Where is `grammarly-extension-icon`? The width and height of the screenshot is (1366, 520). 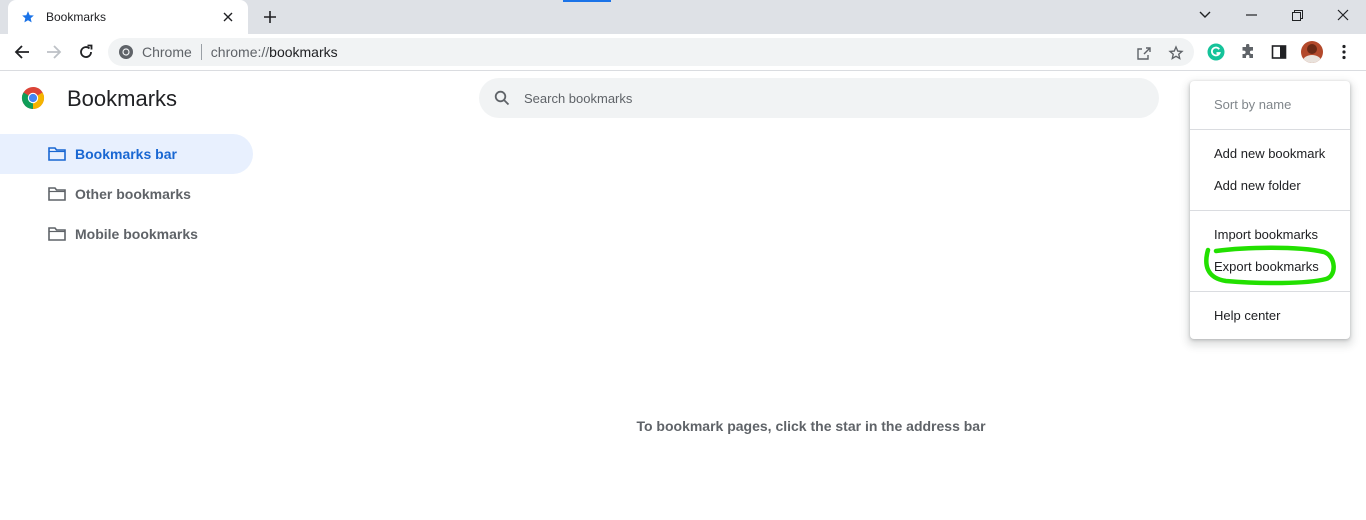
grammarly-extension-icon is located at coordinates (1216, 52).